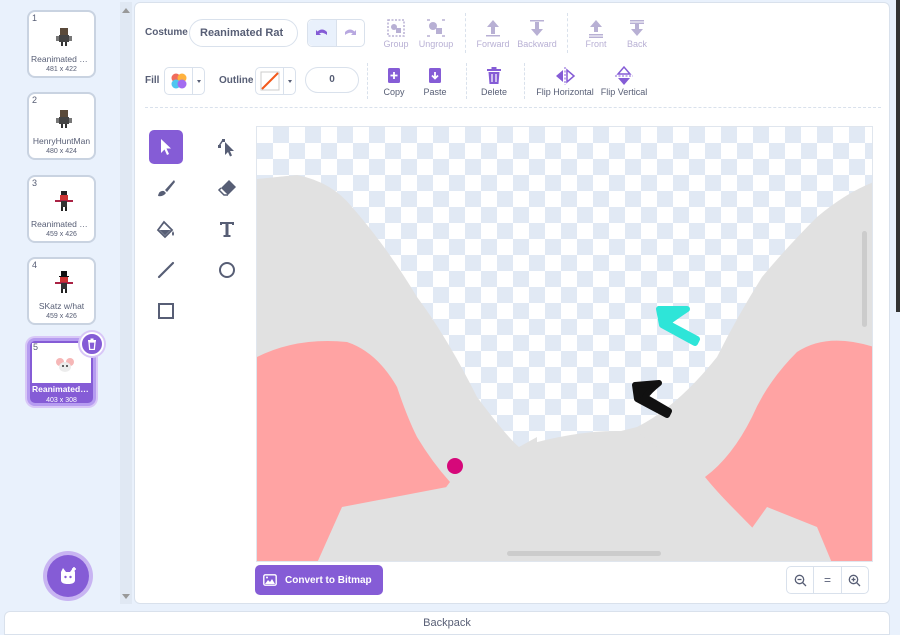 This screenshot has width=900, height=635. Describe the element at coordinates (396, 44) in the screenshot. I see `group-label: Group` at that location.